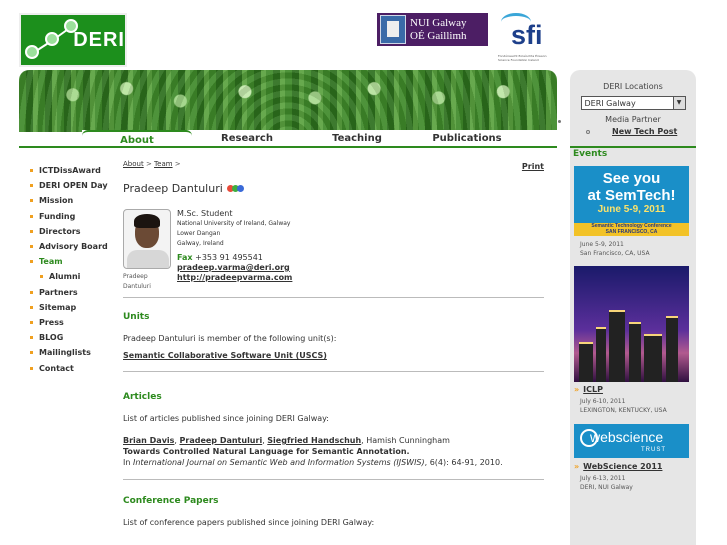  I want to click on sidebar-item-label: Partners, so click(58, 292).